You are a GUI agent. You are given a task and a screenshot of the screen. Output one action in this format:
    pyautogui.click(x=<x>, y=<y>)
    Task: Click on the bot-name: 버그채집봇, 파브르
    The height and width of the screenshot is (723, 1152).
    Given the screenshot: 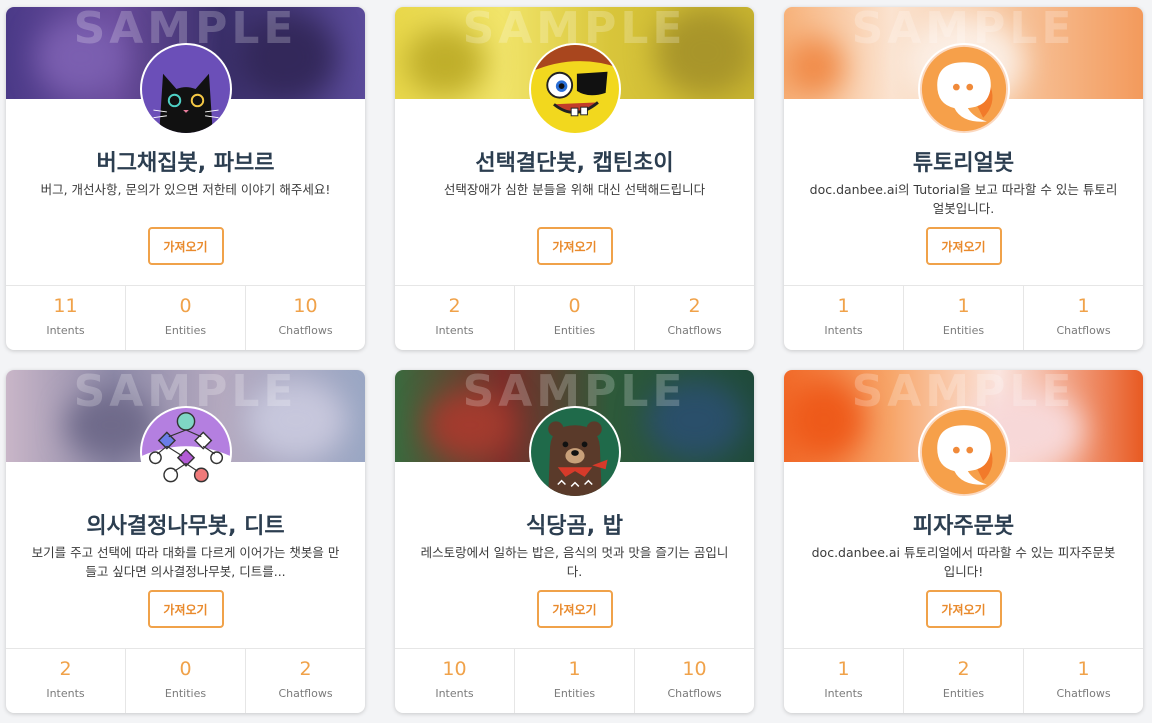 What is the action you would take?
    pyautogui.click(x=185, y=163)
    